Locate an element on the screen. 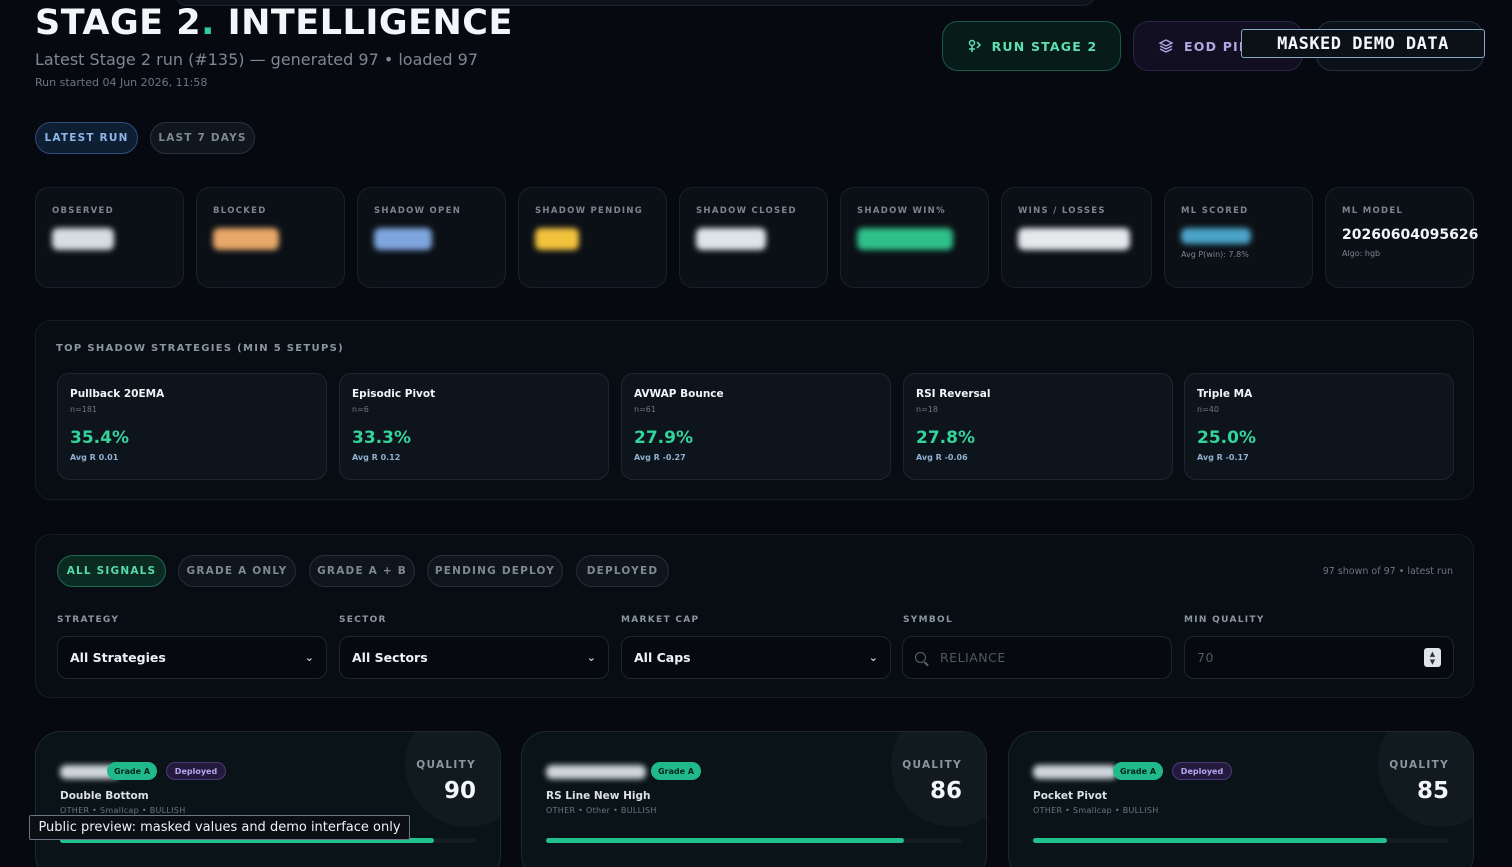 Image resolution: width=1512 pixels, height=867 pixels. stat-wins-losses: WINS / LOSSES is located at coordinates (1076, 237).